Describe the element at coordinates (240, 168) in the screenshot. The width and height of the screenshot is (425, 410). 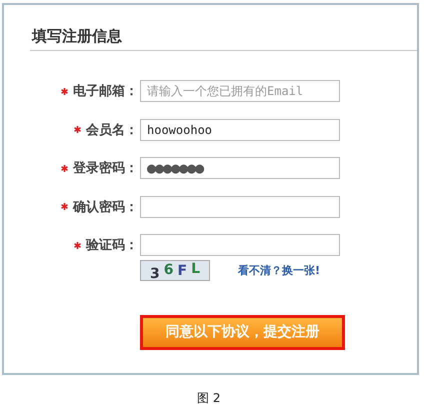
I see `input-field: ●●●●●●●` at that location.